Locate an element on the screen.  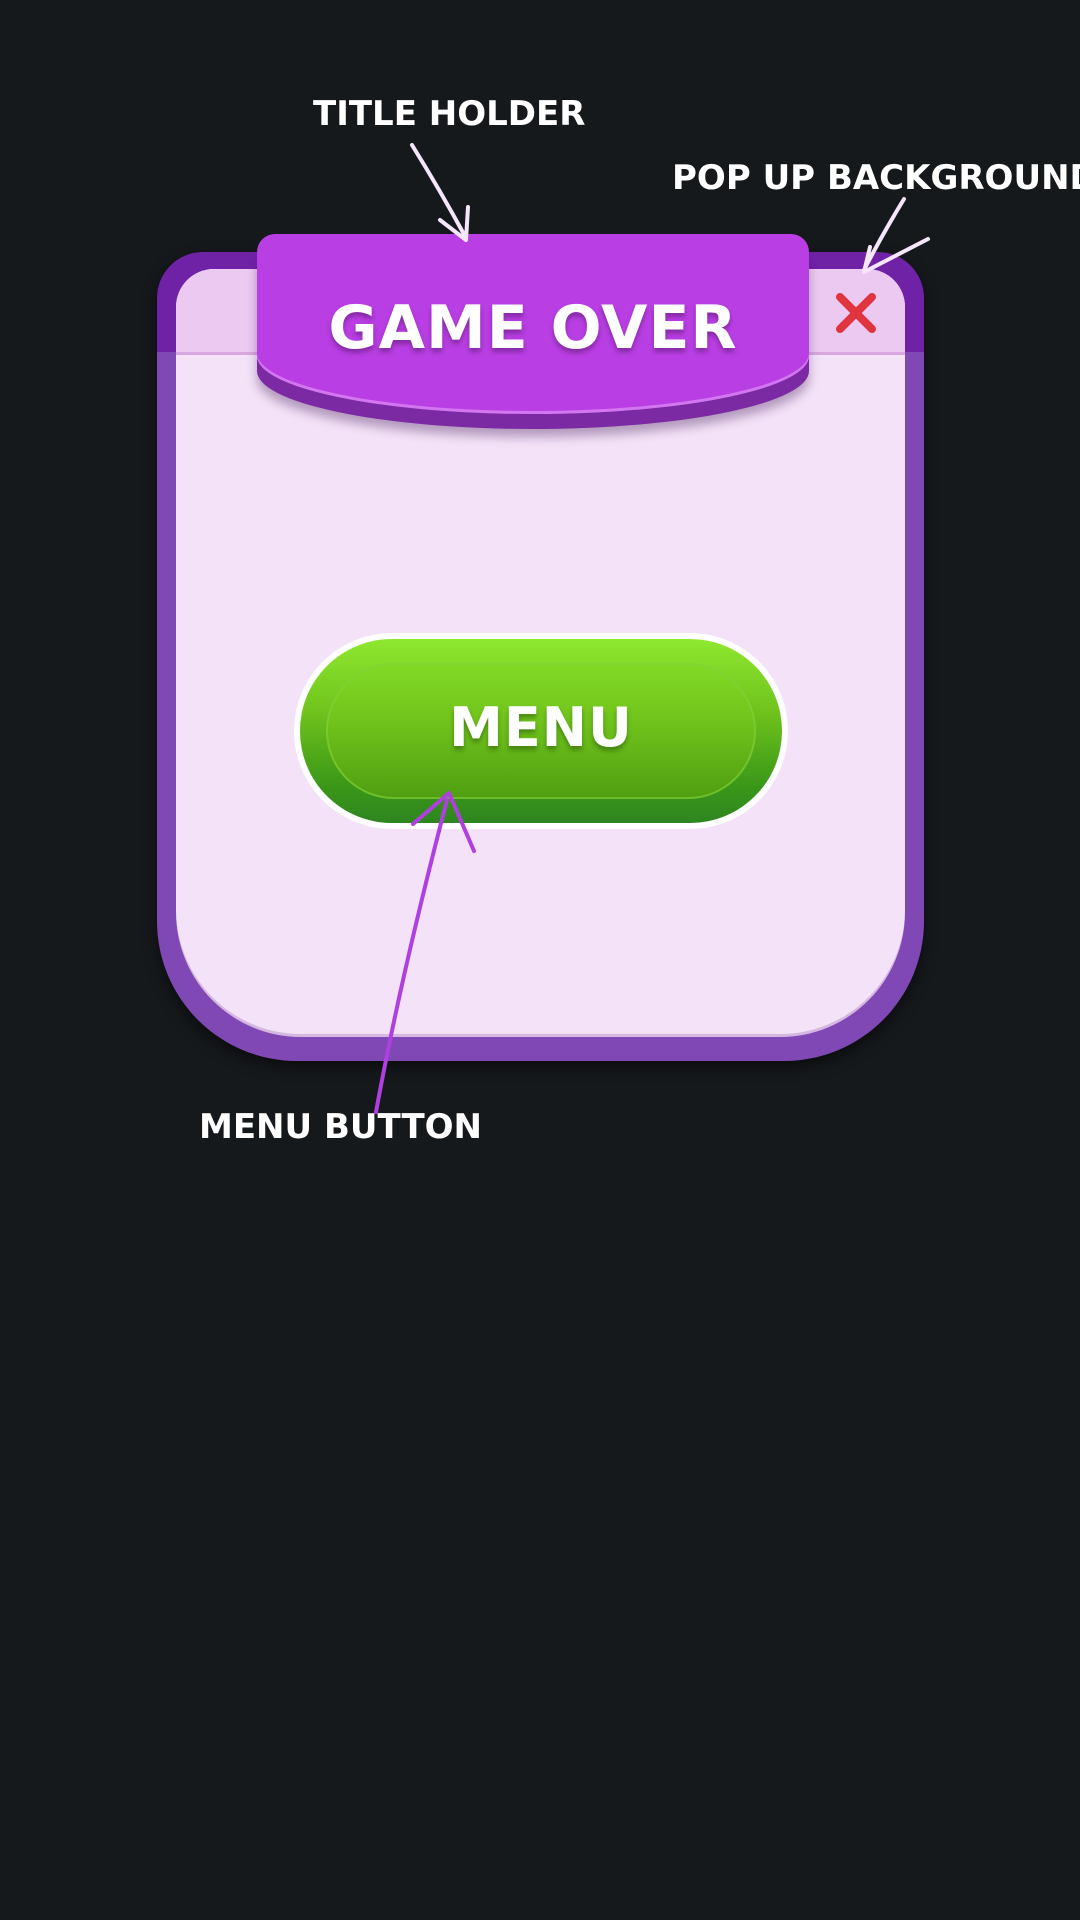
menu-button-label: MENU is located at coordinates (541, 727).